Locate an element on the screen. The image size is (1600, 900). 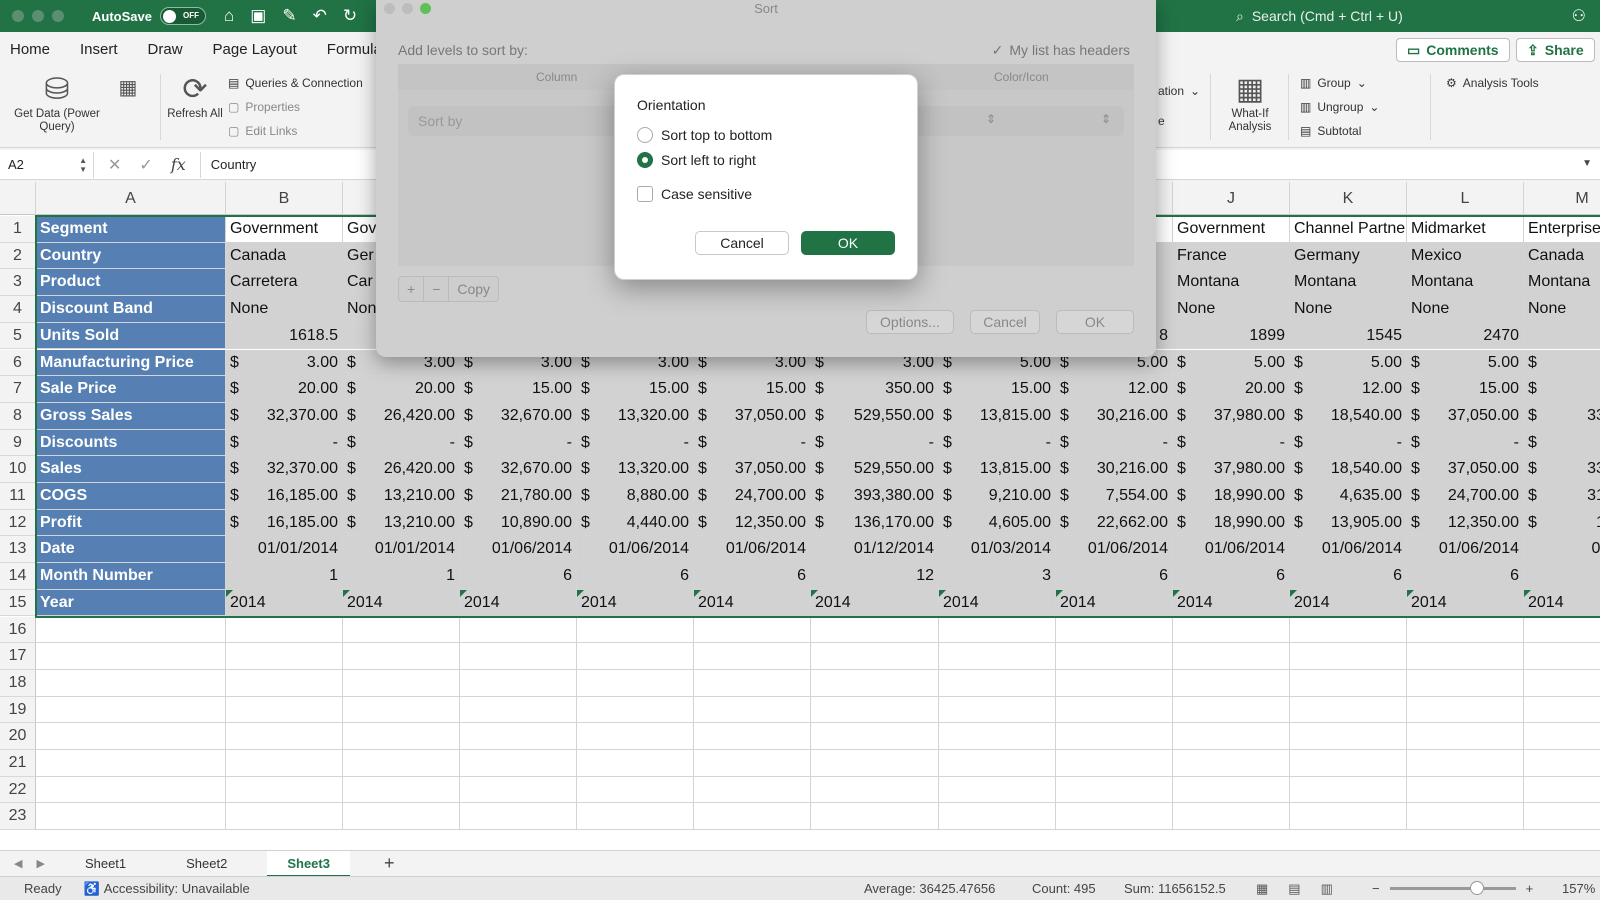
table-cell: $13,815.00 is located at coordinates (997, 469).